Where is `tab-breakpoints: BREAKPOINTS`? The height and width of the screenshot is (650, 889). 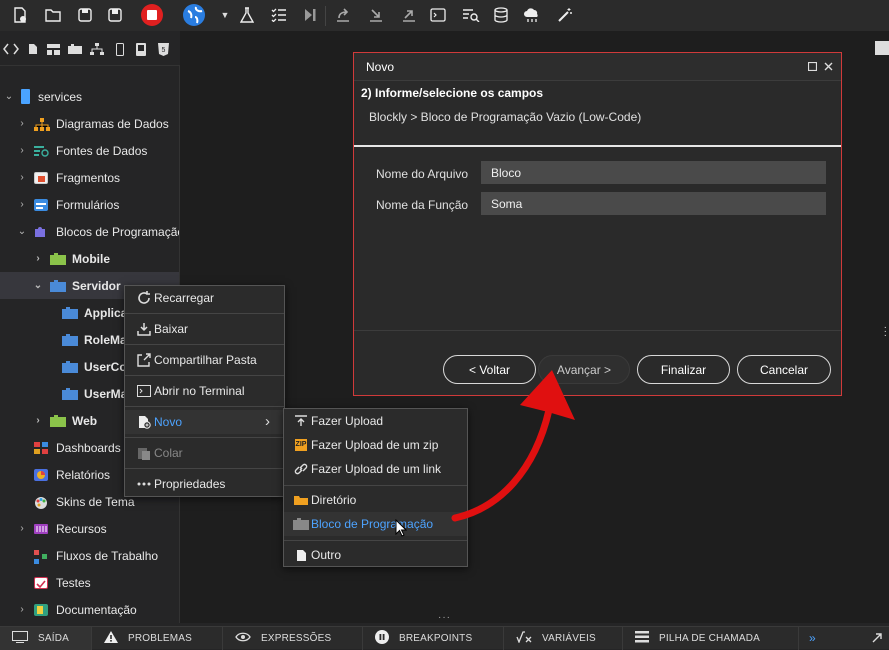 tab-breakpoints: BREAKPOINTS is located at coordinates (433, 638).